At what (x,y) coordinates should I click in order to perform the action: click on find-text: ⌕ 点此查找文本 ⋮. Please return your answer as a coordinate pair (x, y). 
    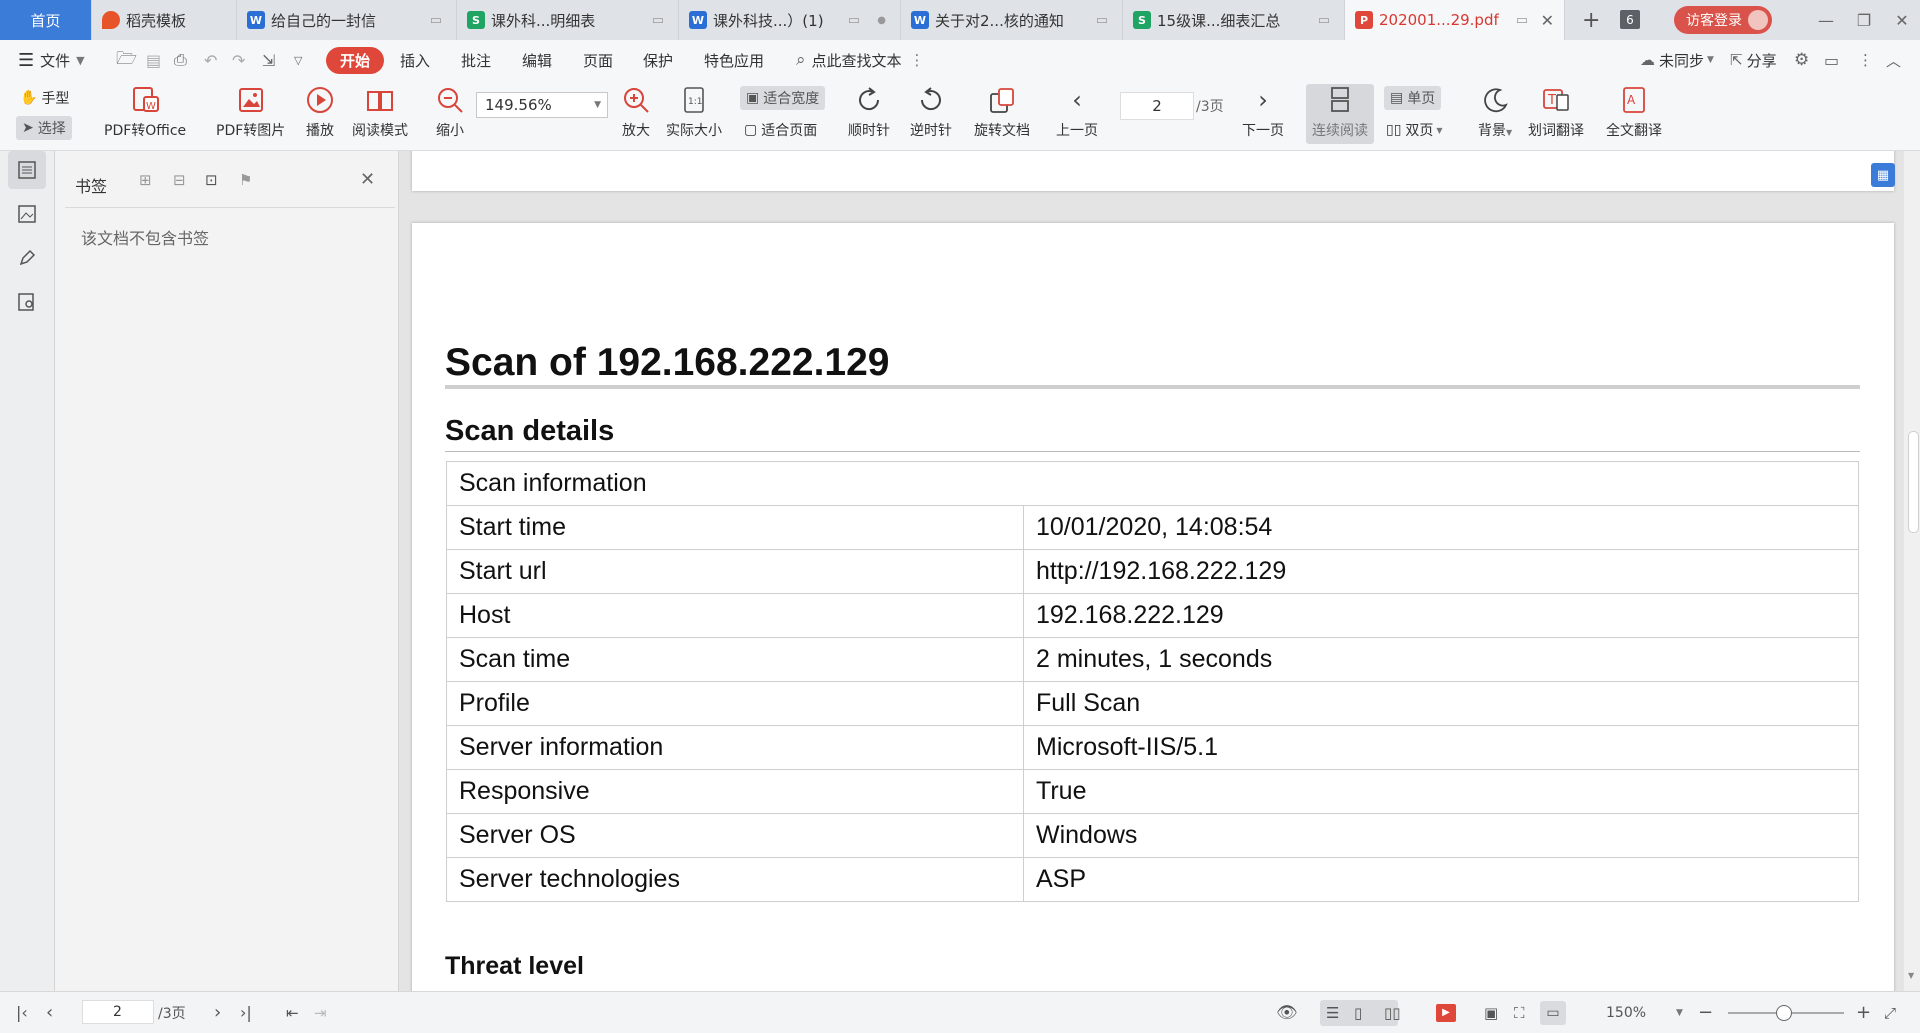
    Looking at the image, I should click on (860, 60).